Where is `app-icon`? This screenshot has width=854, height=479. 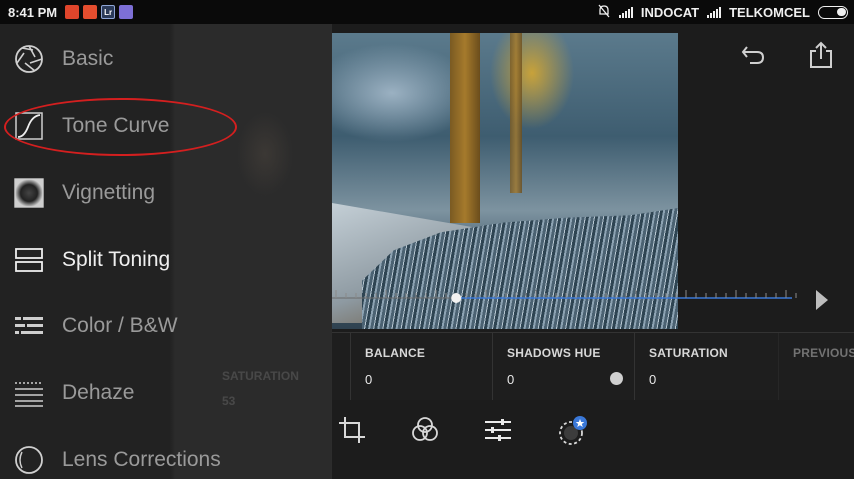
app-icon is located at coordinates (126, 12).